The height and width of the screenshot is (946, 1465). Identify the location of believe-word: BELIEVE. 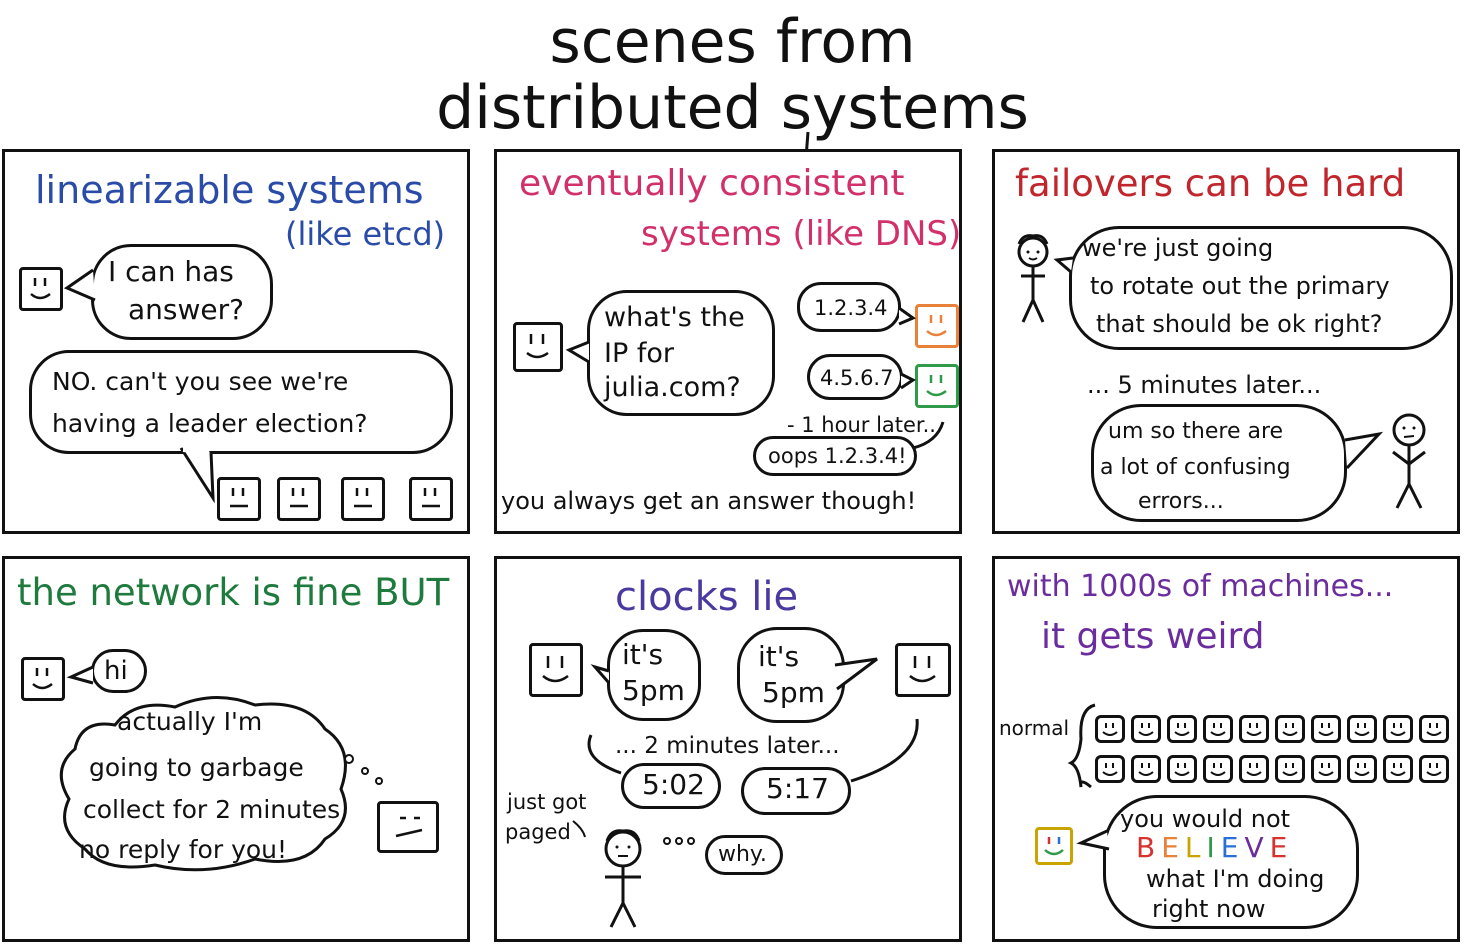
(1214, 848).